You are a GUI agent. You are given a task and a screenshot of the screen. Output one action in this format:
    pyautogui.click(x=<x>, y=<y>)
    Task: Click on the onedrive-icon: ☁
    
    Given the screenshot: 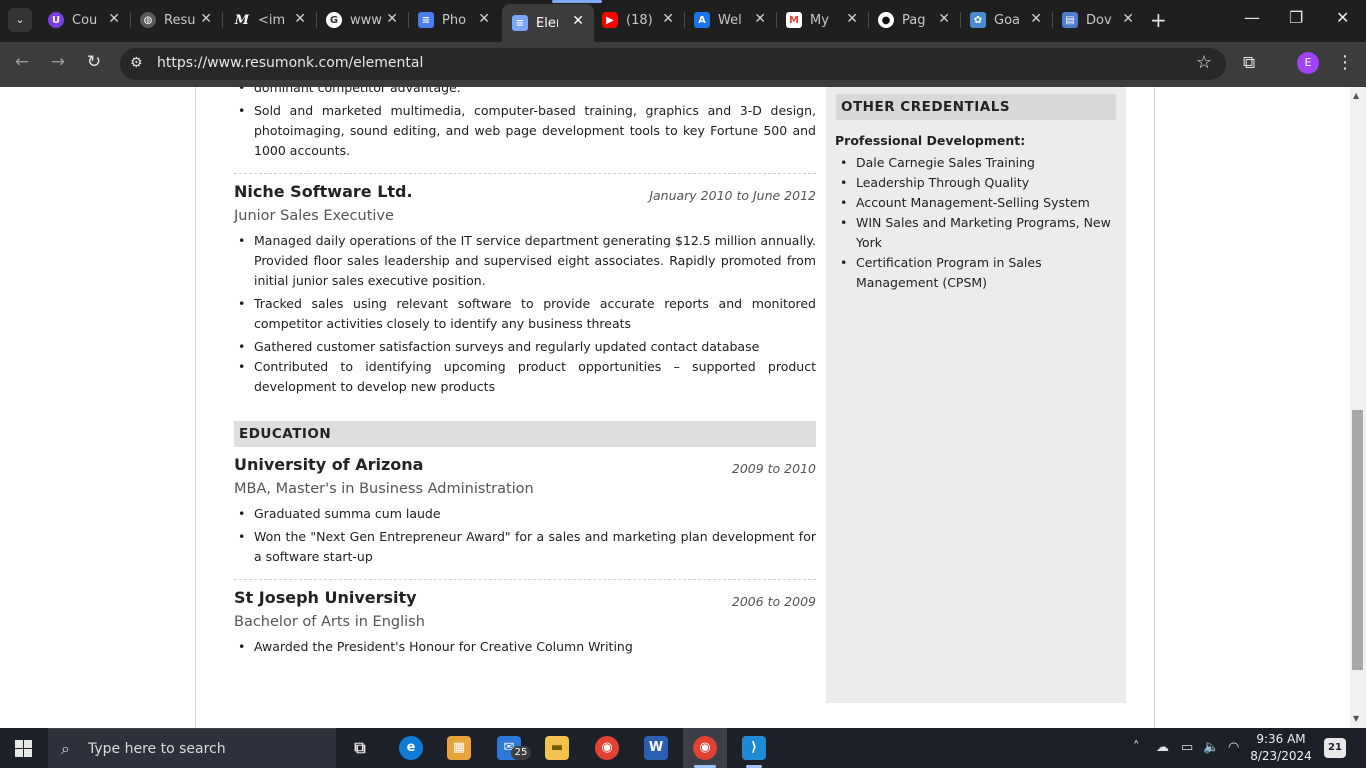 What is the action you would take?
    pyautogui.click(x=1162, y=747)
    